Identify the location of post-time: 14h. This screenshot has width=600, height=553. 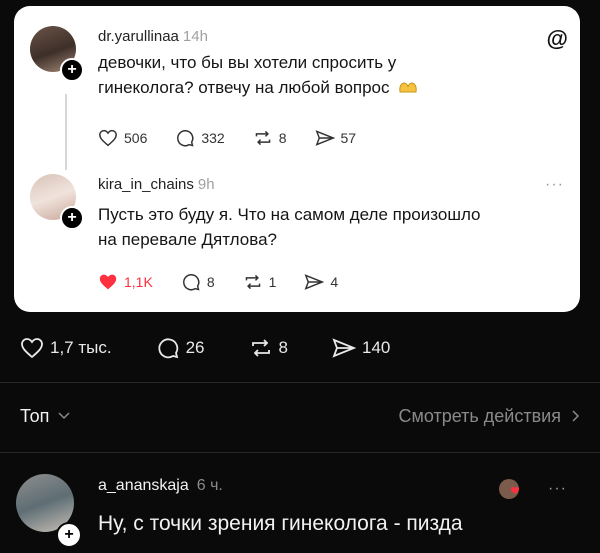
(195, 36).